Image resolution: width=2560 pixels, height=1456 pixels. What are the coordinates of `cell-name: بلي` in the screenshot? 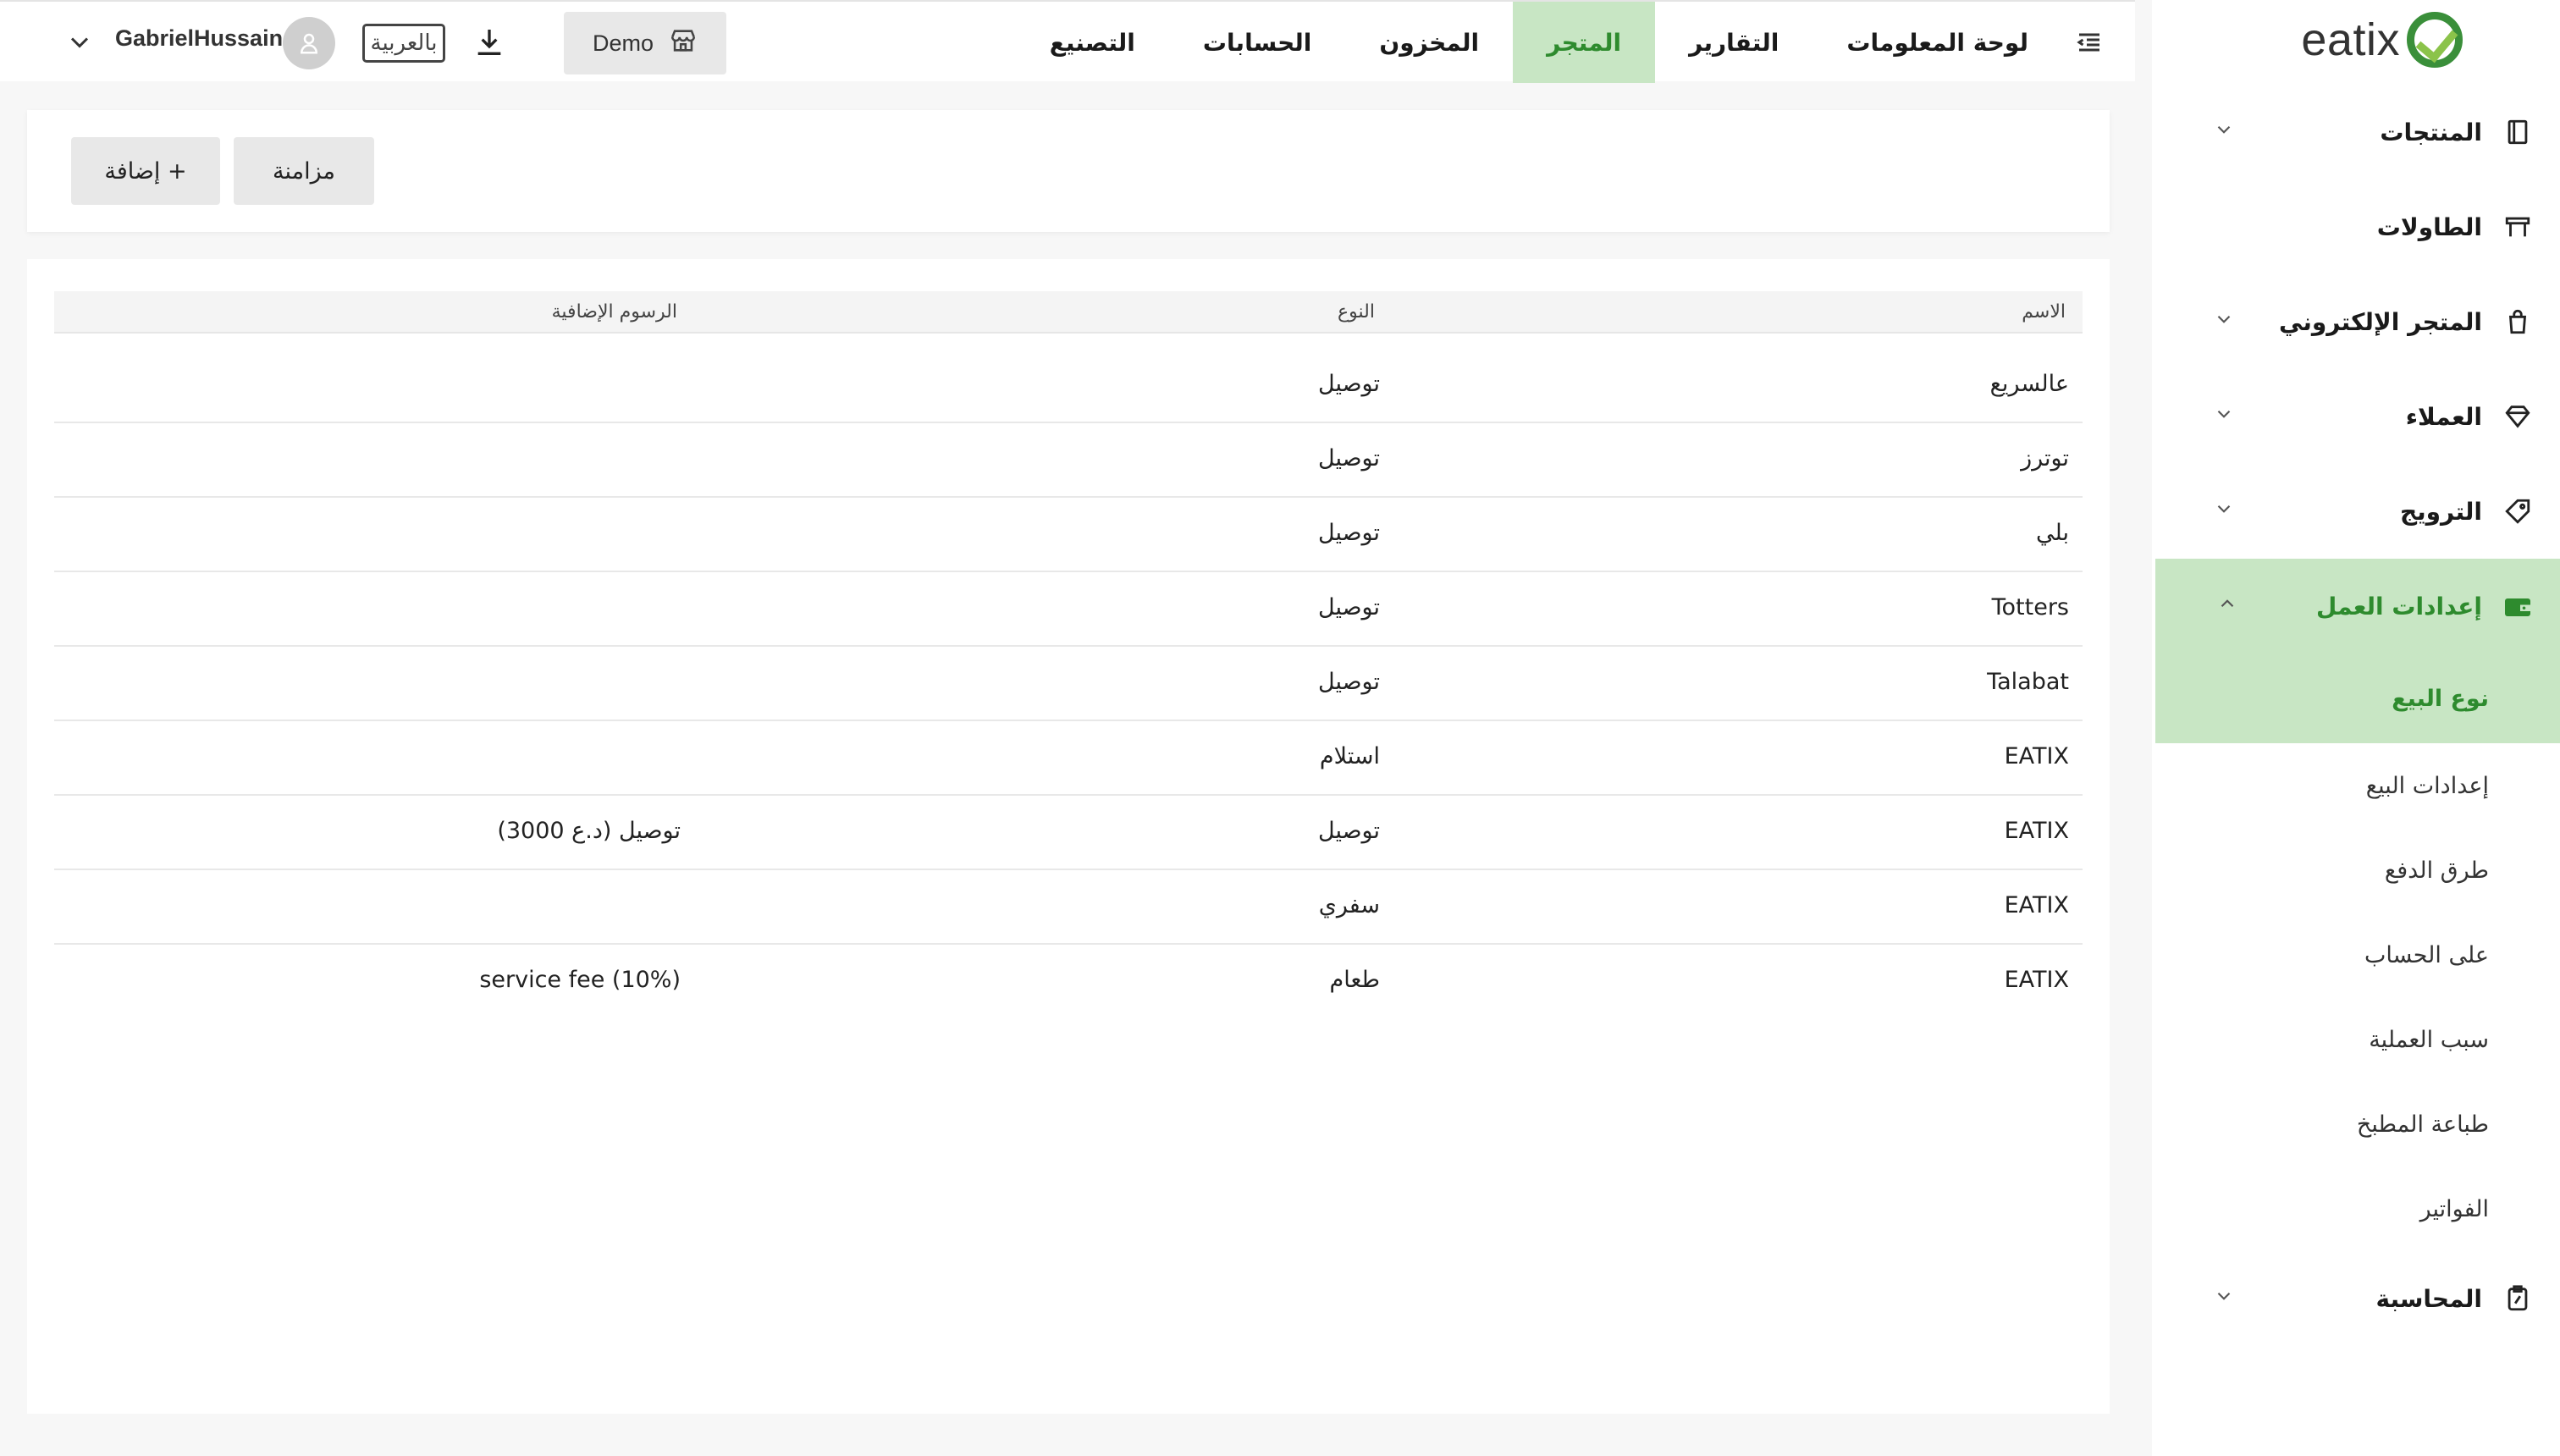 It's located at (2052, 533).